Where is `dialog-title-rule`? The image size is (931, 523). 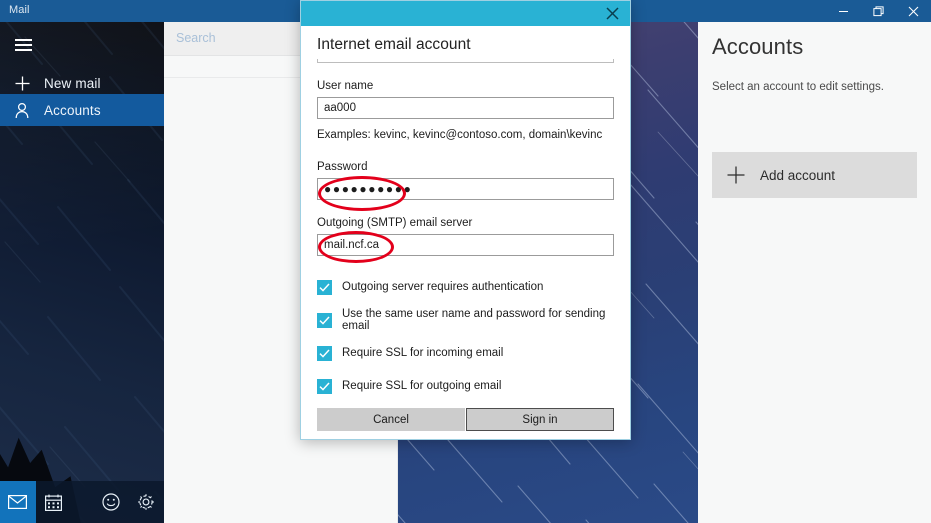 dialog-title-rule is located at coordinates (465, 61).